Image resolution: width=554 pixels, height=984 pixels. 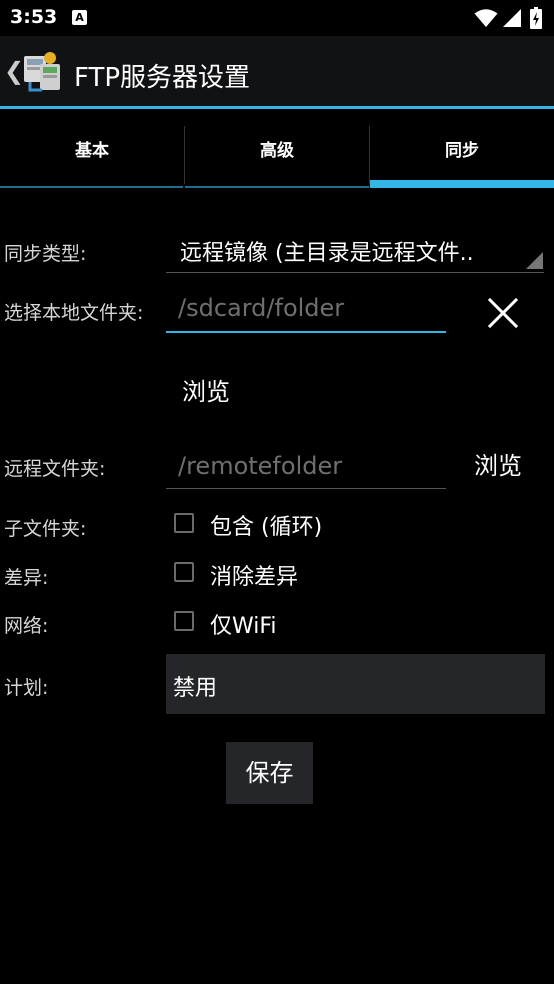 What do you see at coordinates (503, 313) in the screenshot?
I see `close-icon` at bounding box center [503, 313].